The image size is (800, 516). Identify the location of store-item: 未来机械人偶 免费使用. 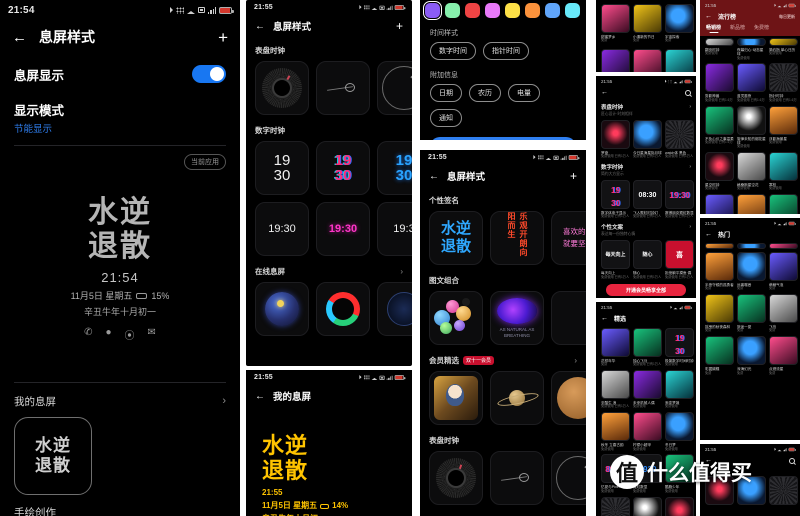
(647, 389).